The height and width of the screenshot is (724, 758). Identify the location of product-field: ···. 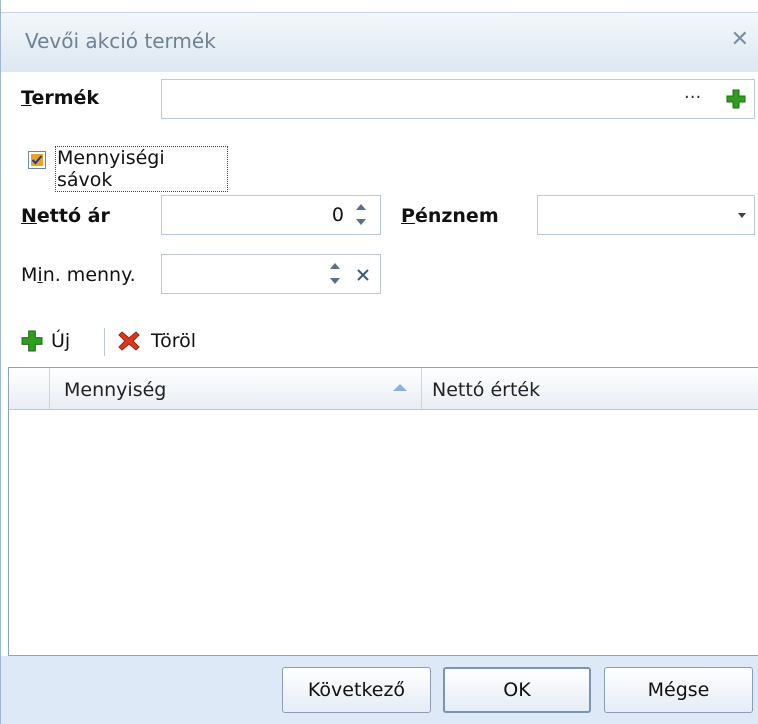
(458, 99).